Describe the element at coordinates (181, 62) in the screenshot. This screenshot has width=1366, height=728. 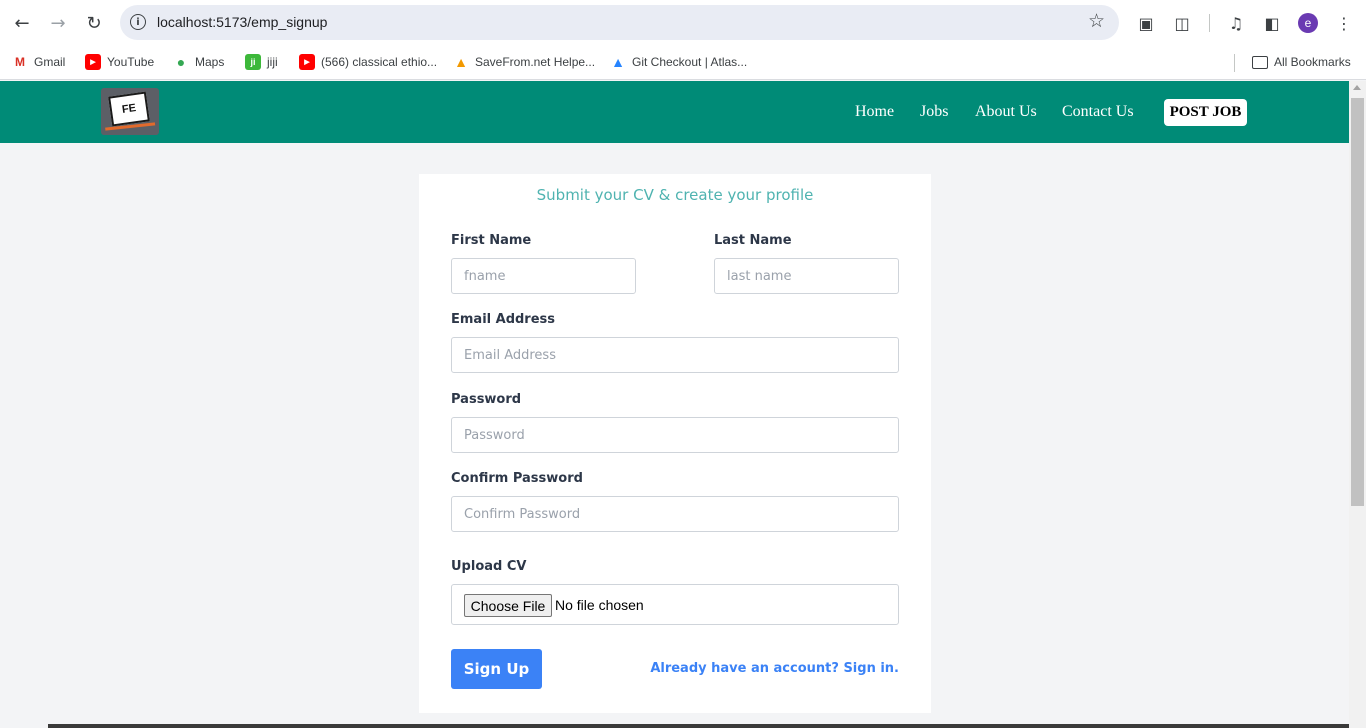
I see `maps-icon: ●` at that location.